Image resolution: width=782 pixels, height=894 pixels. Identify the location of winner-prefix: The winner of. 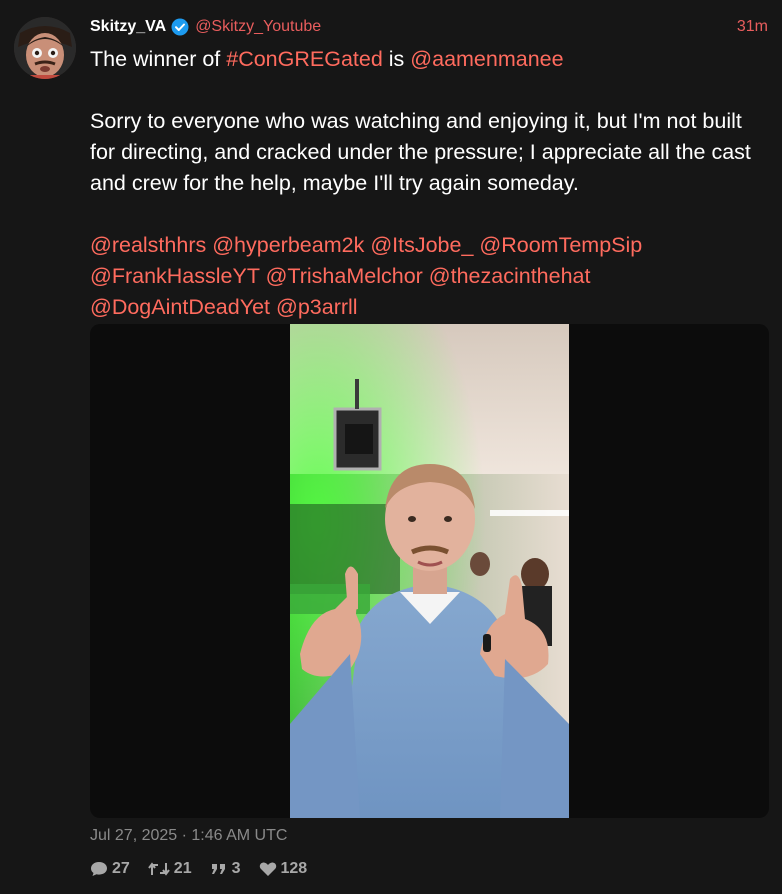
(158, 59).